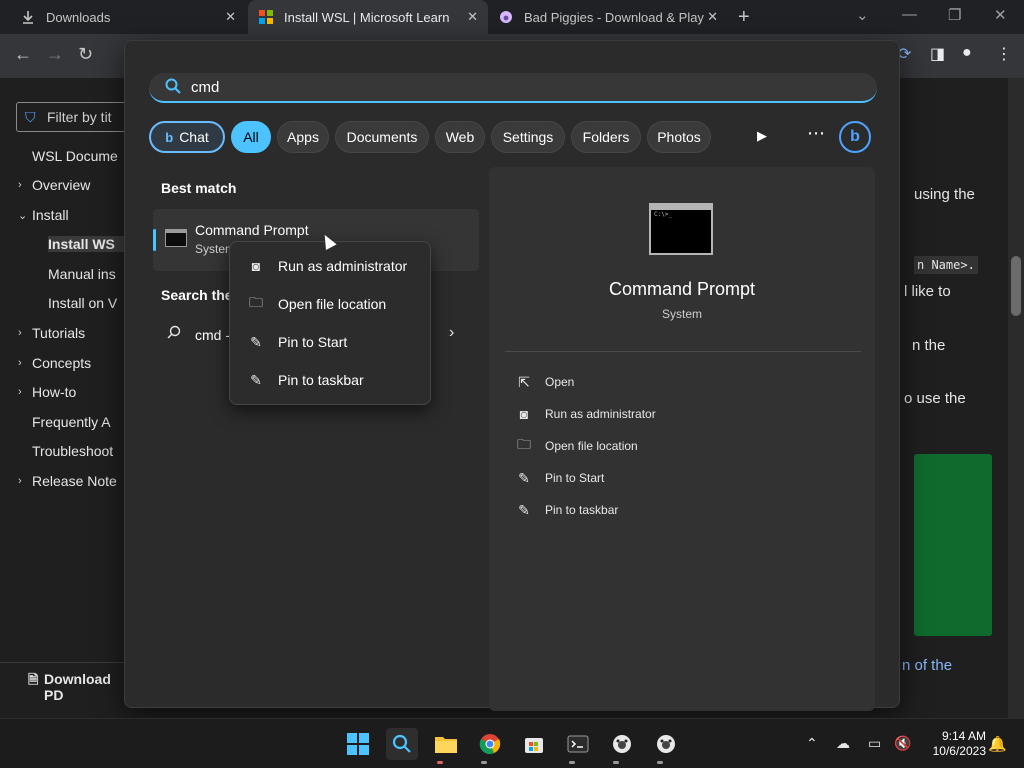  I want to click on filter-settings: Settings, so click(528, 137).